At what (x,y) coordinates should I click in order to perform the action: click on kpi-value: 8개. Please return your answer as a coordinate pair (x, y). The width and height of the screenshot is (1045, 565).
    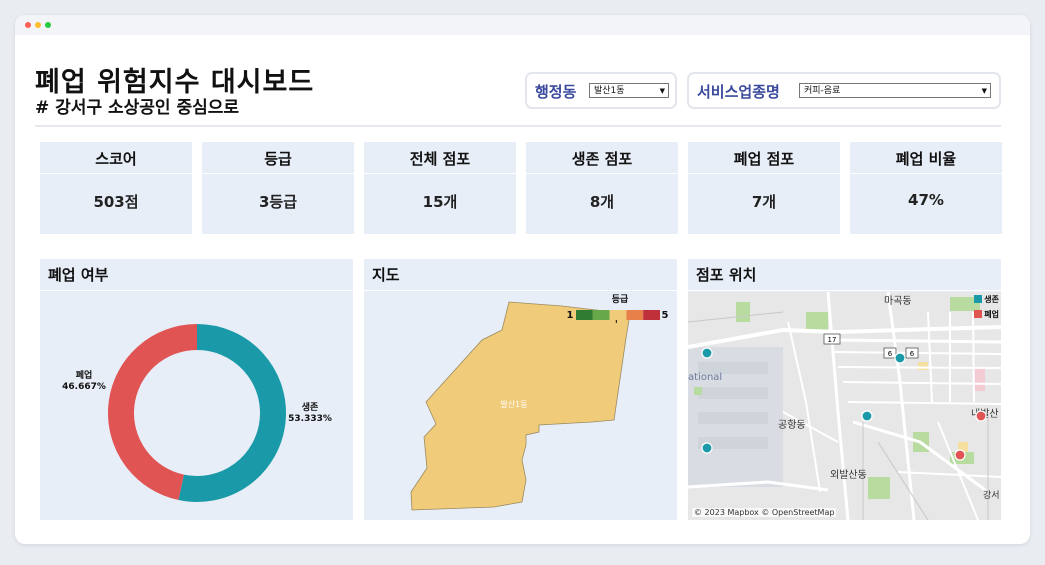
    Looking at the image, I should click on (602, 202).